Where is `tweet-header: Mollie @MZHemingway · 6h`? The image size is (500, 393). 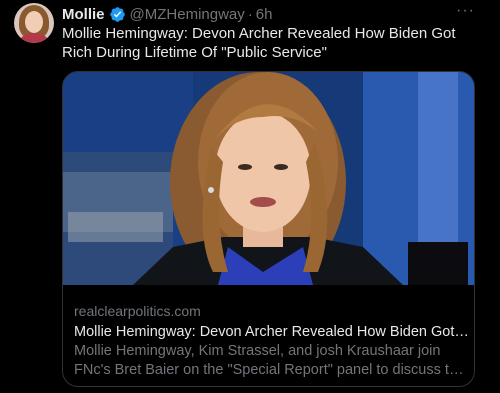 tweet-header: Mollie @MZHemingway · 6h is located at coordinates (167, 14).